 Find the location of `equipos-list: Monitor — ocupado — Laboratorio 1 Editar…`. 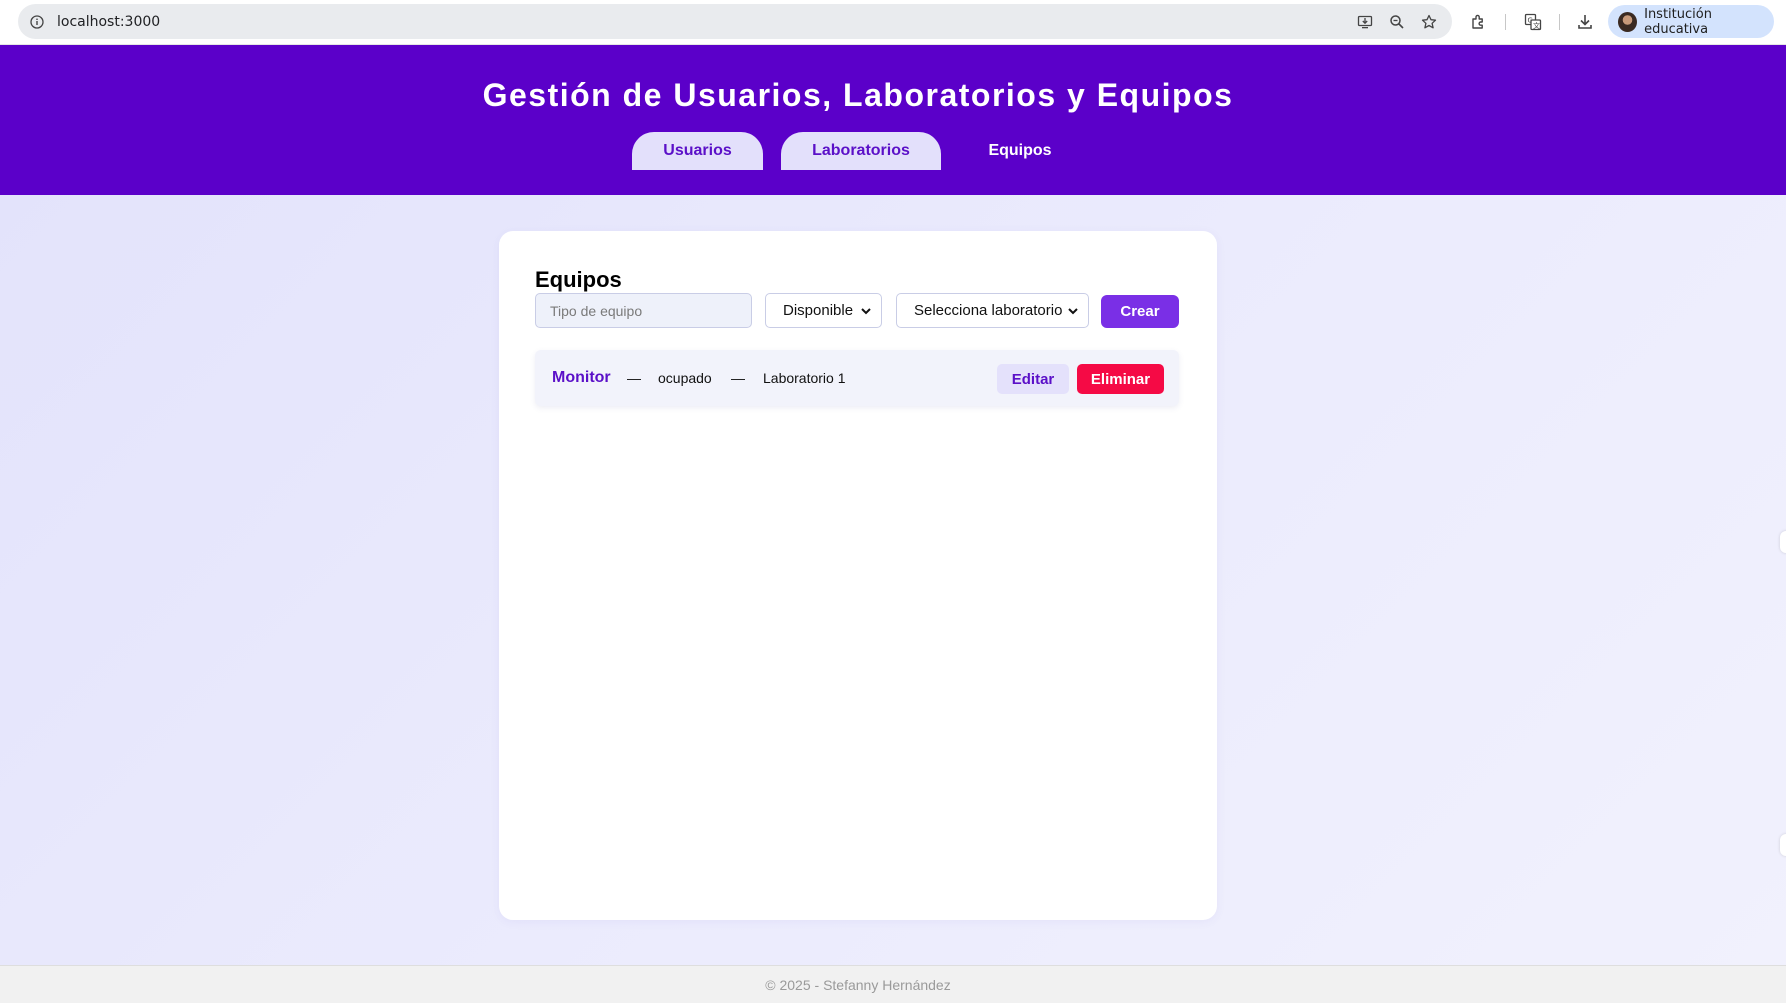

equipos-list: Monitor — ocupado — Laboratorio 1 Editar… is located at coordinates (857, 378).